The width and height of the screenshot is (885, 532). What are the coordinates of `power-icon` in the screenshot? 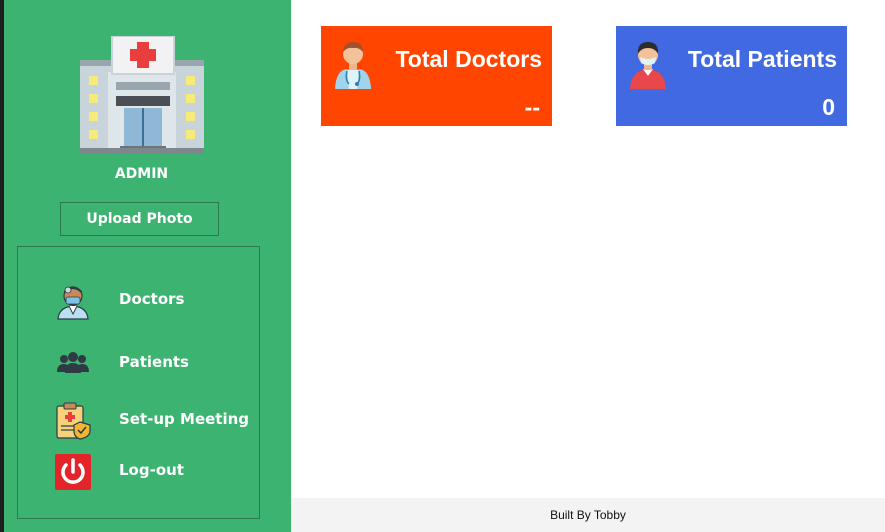 It's located at (73, 472).